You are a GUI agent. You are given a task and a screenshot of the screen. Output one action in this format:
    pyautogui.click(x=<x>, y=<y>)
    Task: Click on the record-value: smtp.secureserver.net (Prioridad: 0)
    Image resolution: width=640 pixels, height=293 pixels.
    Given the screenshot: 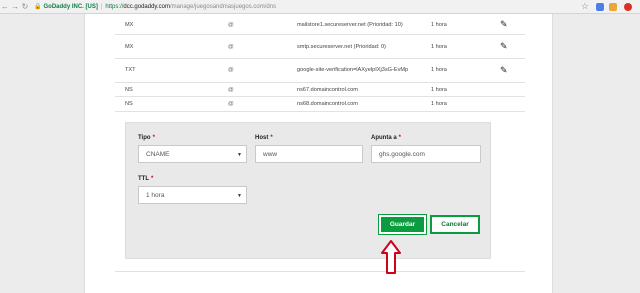 What is the action you would take?
    pyautogui.click(x=341, y=47)
    